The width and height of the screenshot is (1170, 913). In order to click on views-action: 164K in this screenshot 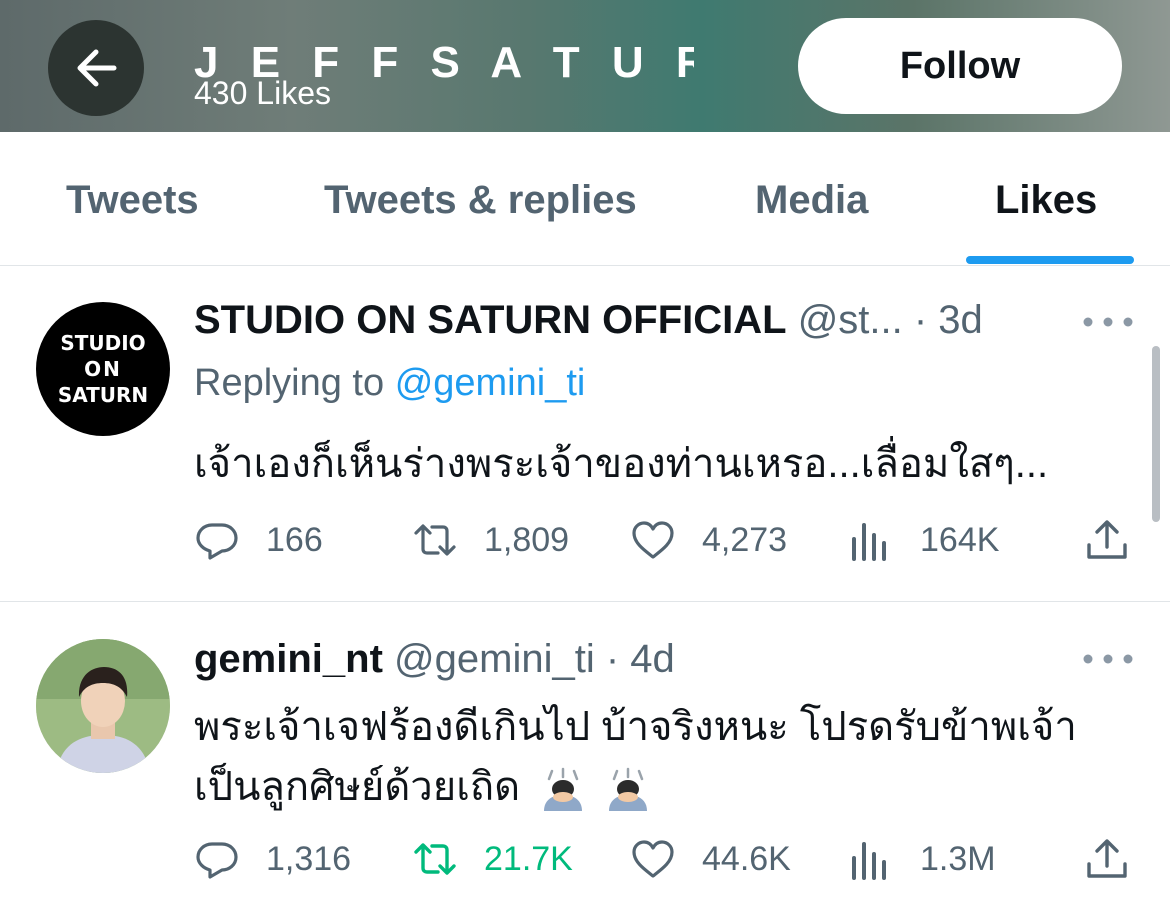, I will do `click(923, 540)`.